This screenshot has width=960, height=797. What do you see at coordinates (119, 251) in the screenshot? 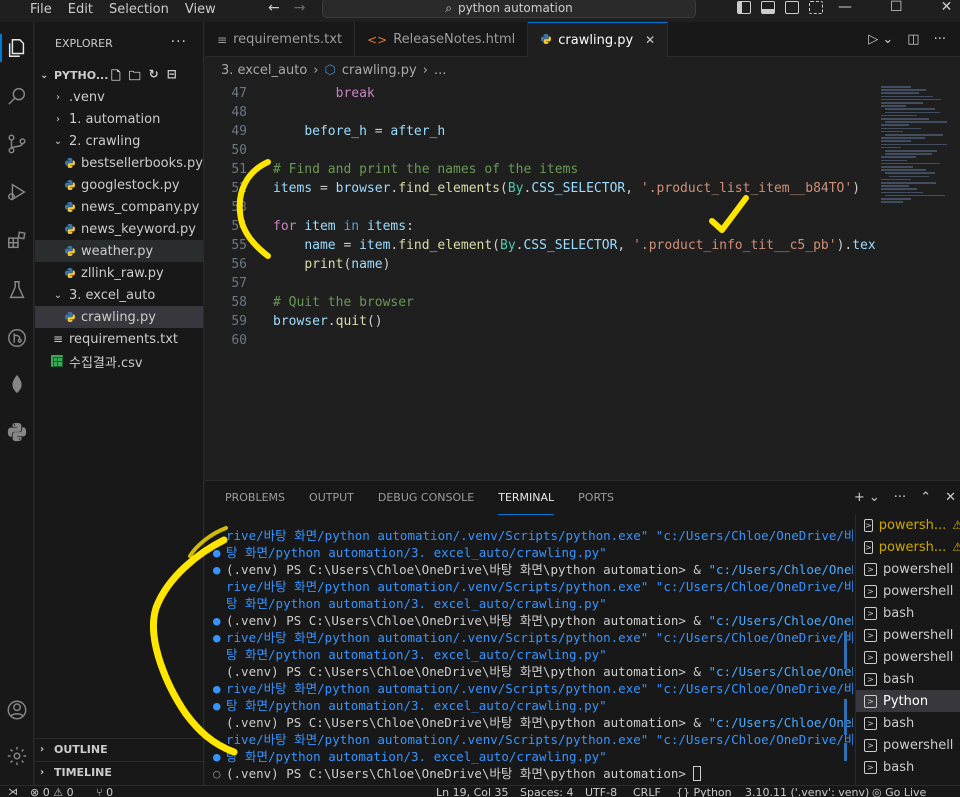
I see `tree-file: weather.py` at bounding box center [119, 251].